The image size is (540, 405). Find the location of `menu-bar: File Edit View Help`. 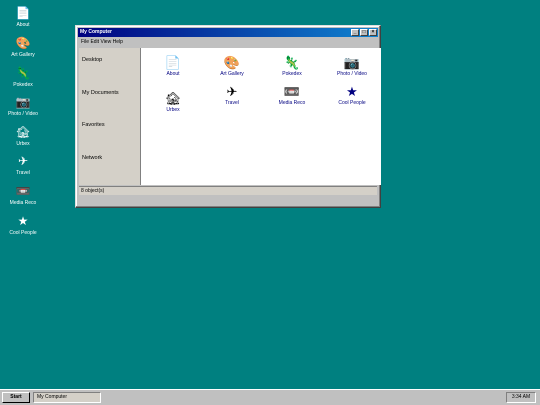

menu-bar: File Edit View Help is located at coordinates (228, 42).